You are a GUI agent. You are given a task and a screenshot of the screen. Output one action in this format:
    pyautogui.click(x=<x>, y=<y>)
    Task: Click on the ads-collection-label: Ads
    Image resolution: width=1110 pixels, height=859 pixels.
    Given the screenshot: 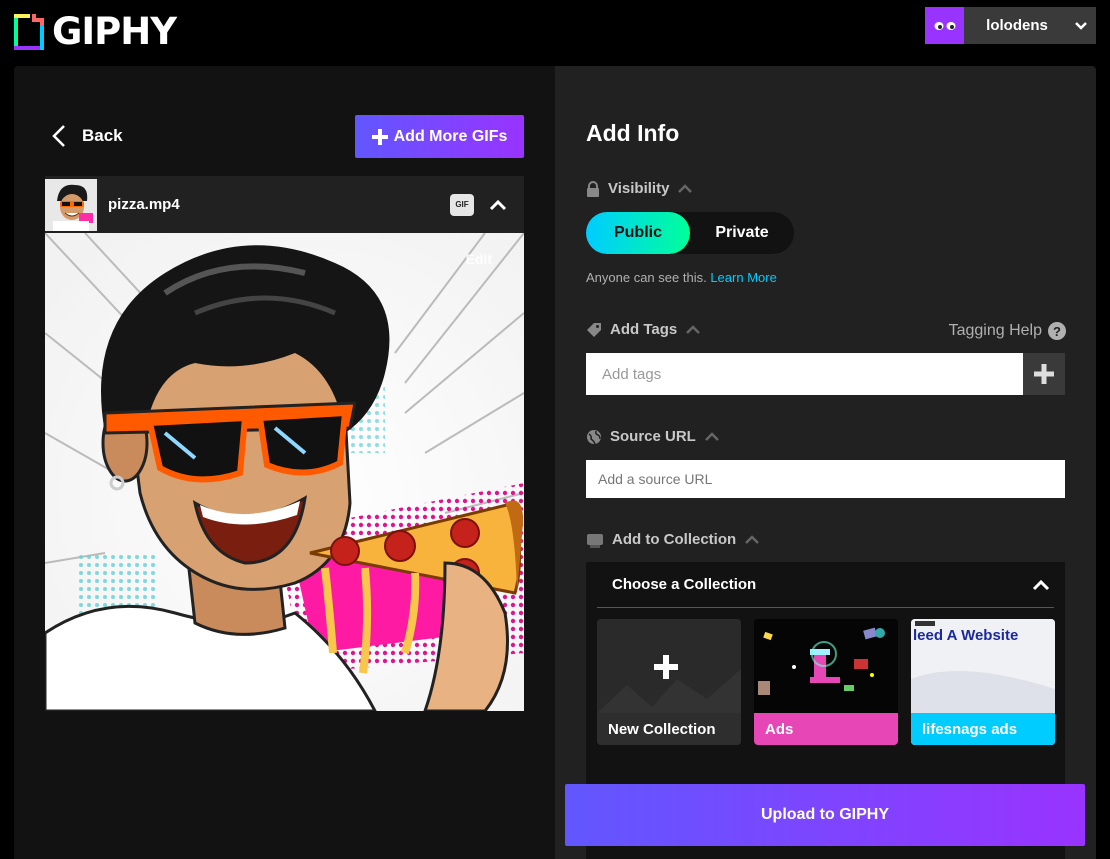 What is the action you would take?
    pyautogui.click(x=826, y=729)
    